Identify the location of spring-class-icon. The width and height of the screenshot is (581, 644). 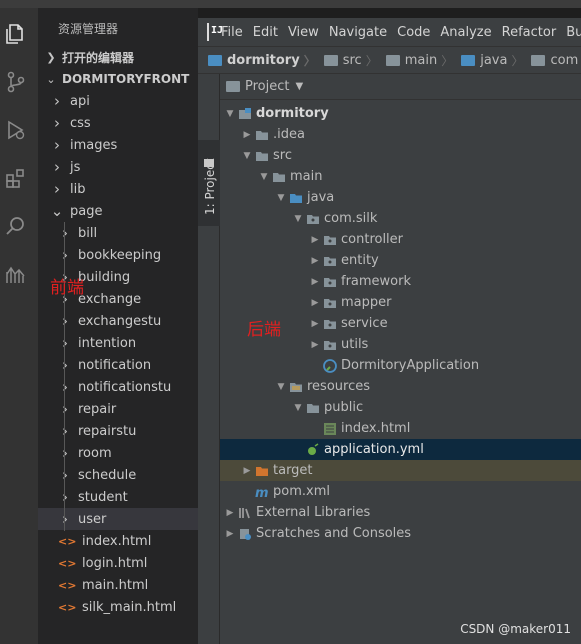
(330, 365).